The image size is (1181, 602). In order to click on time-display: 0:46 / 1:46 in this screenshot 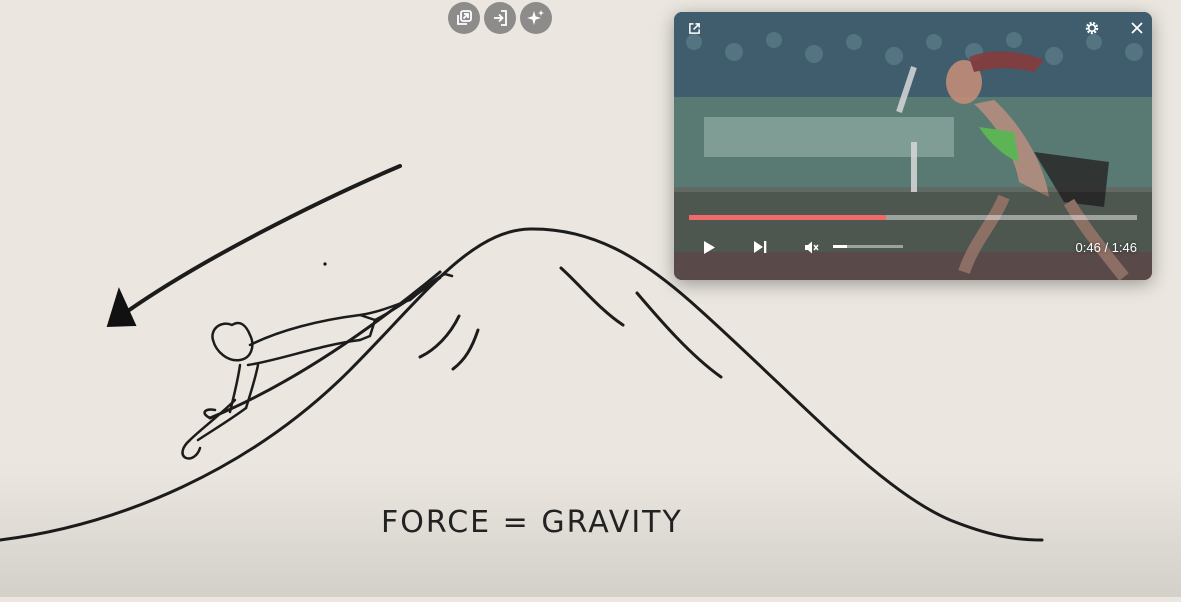, I will do `click(1106, 247)`.